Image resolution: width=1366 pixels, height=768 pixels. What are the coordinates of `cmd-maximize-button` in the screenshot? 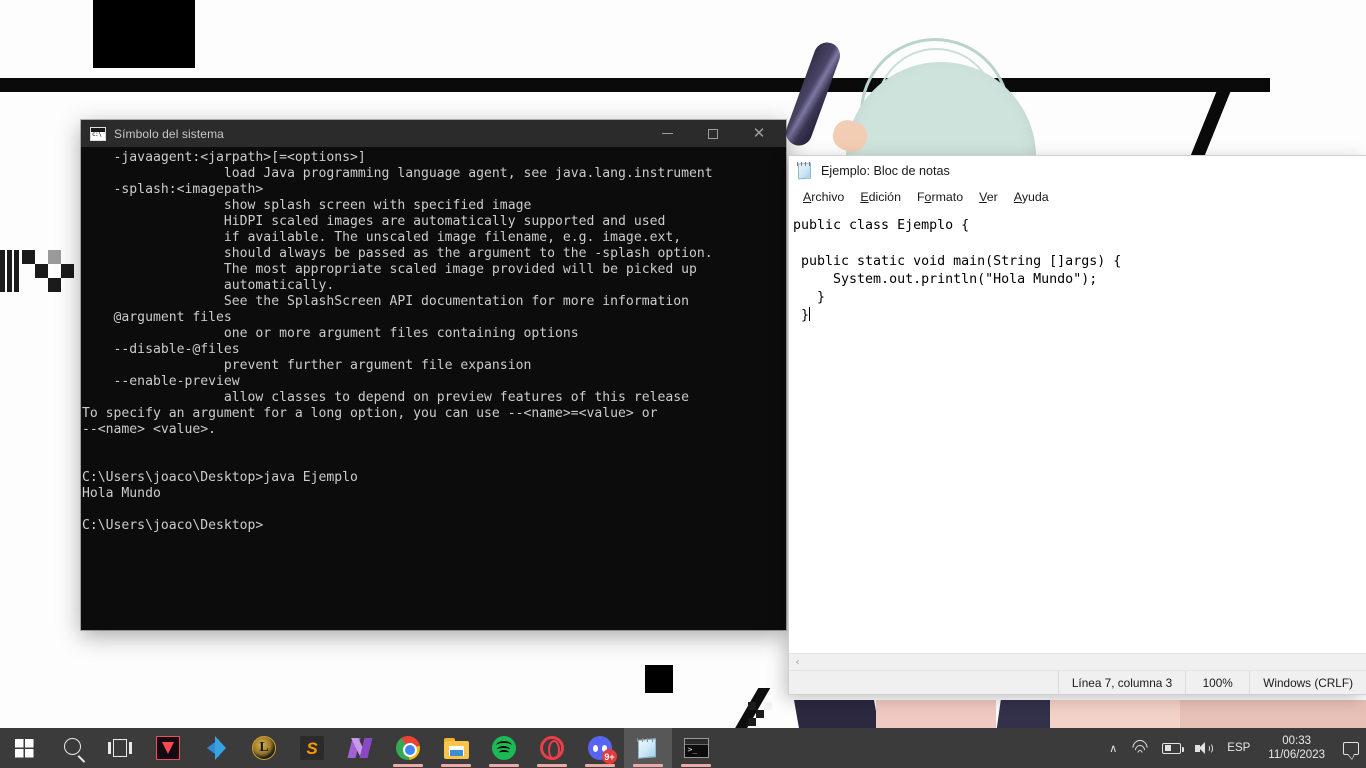 It's located at (713, 133).